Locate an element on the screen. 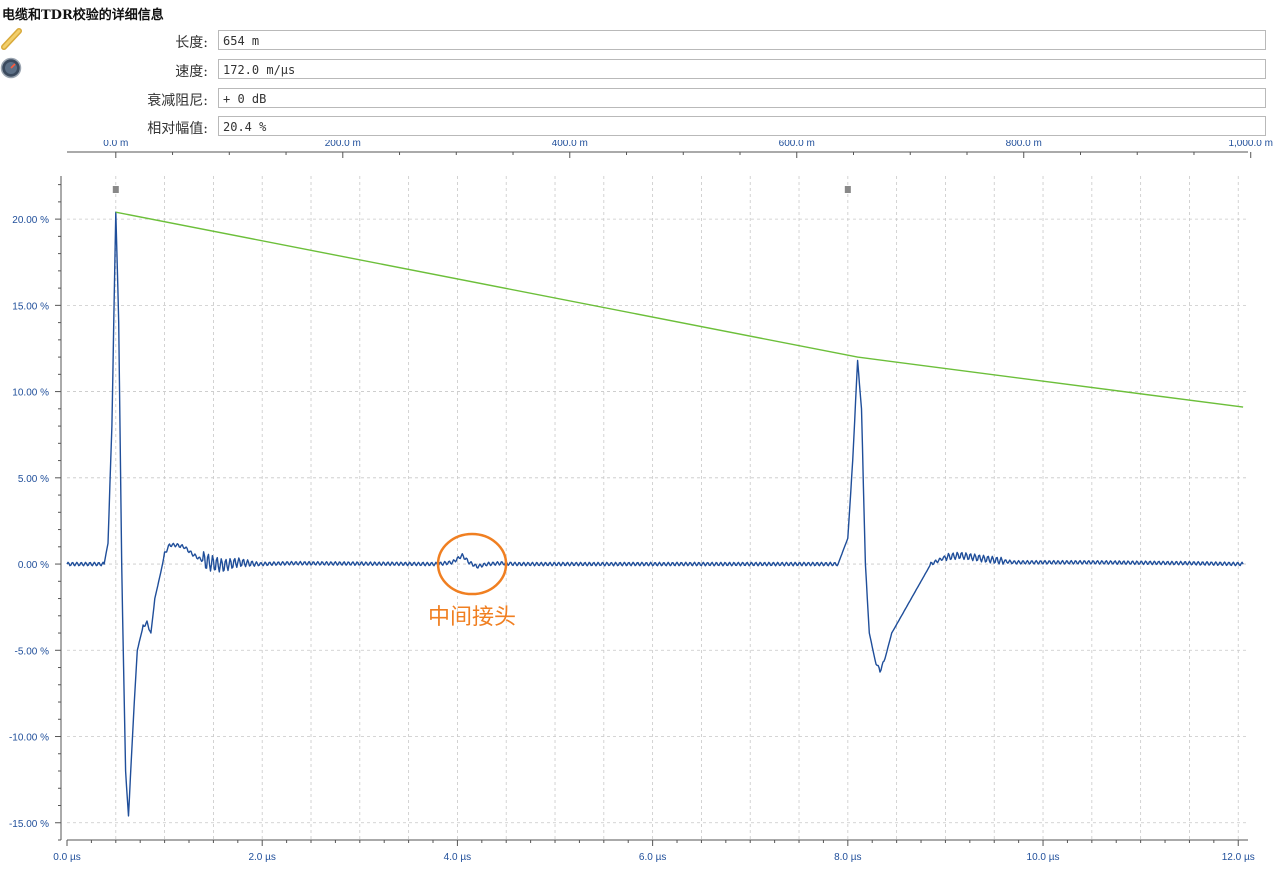 The image size is (1280, 873). x-tick-label-top: 1,000.0 m is located at coordinates (1250, 144).